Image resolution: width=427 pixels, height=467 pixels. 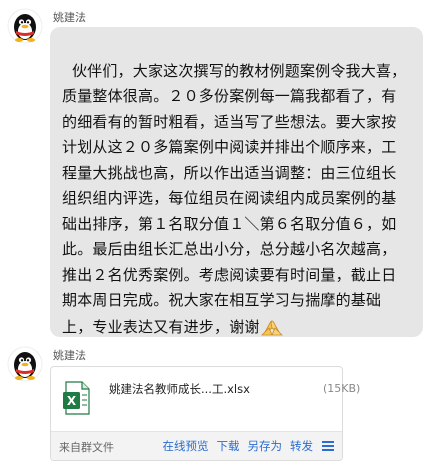 What do you see at coordinates (271, 327) in the screenshot?
I see `praying-hands-emoji` at bounding box center [271, 327].